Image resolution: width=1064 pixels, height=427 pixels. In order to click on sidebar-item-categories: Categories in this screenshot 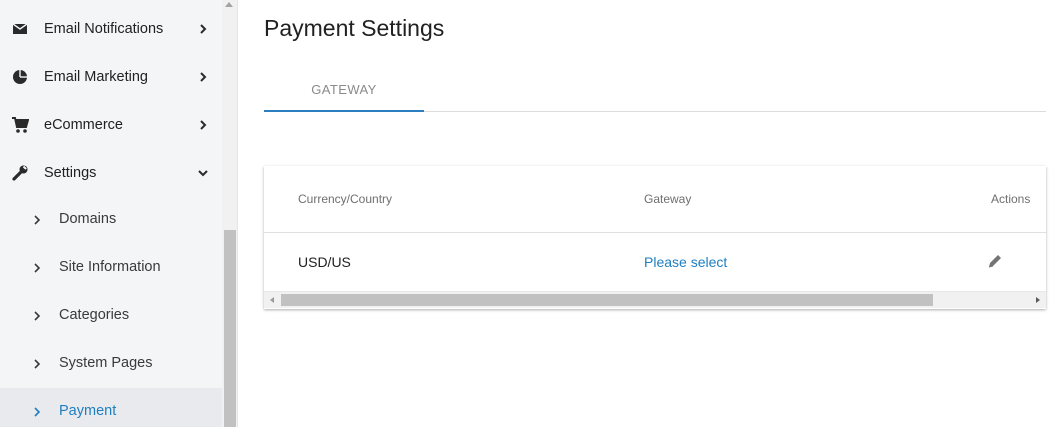, I will do `click(111, 316)`.